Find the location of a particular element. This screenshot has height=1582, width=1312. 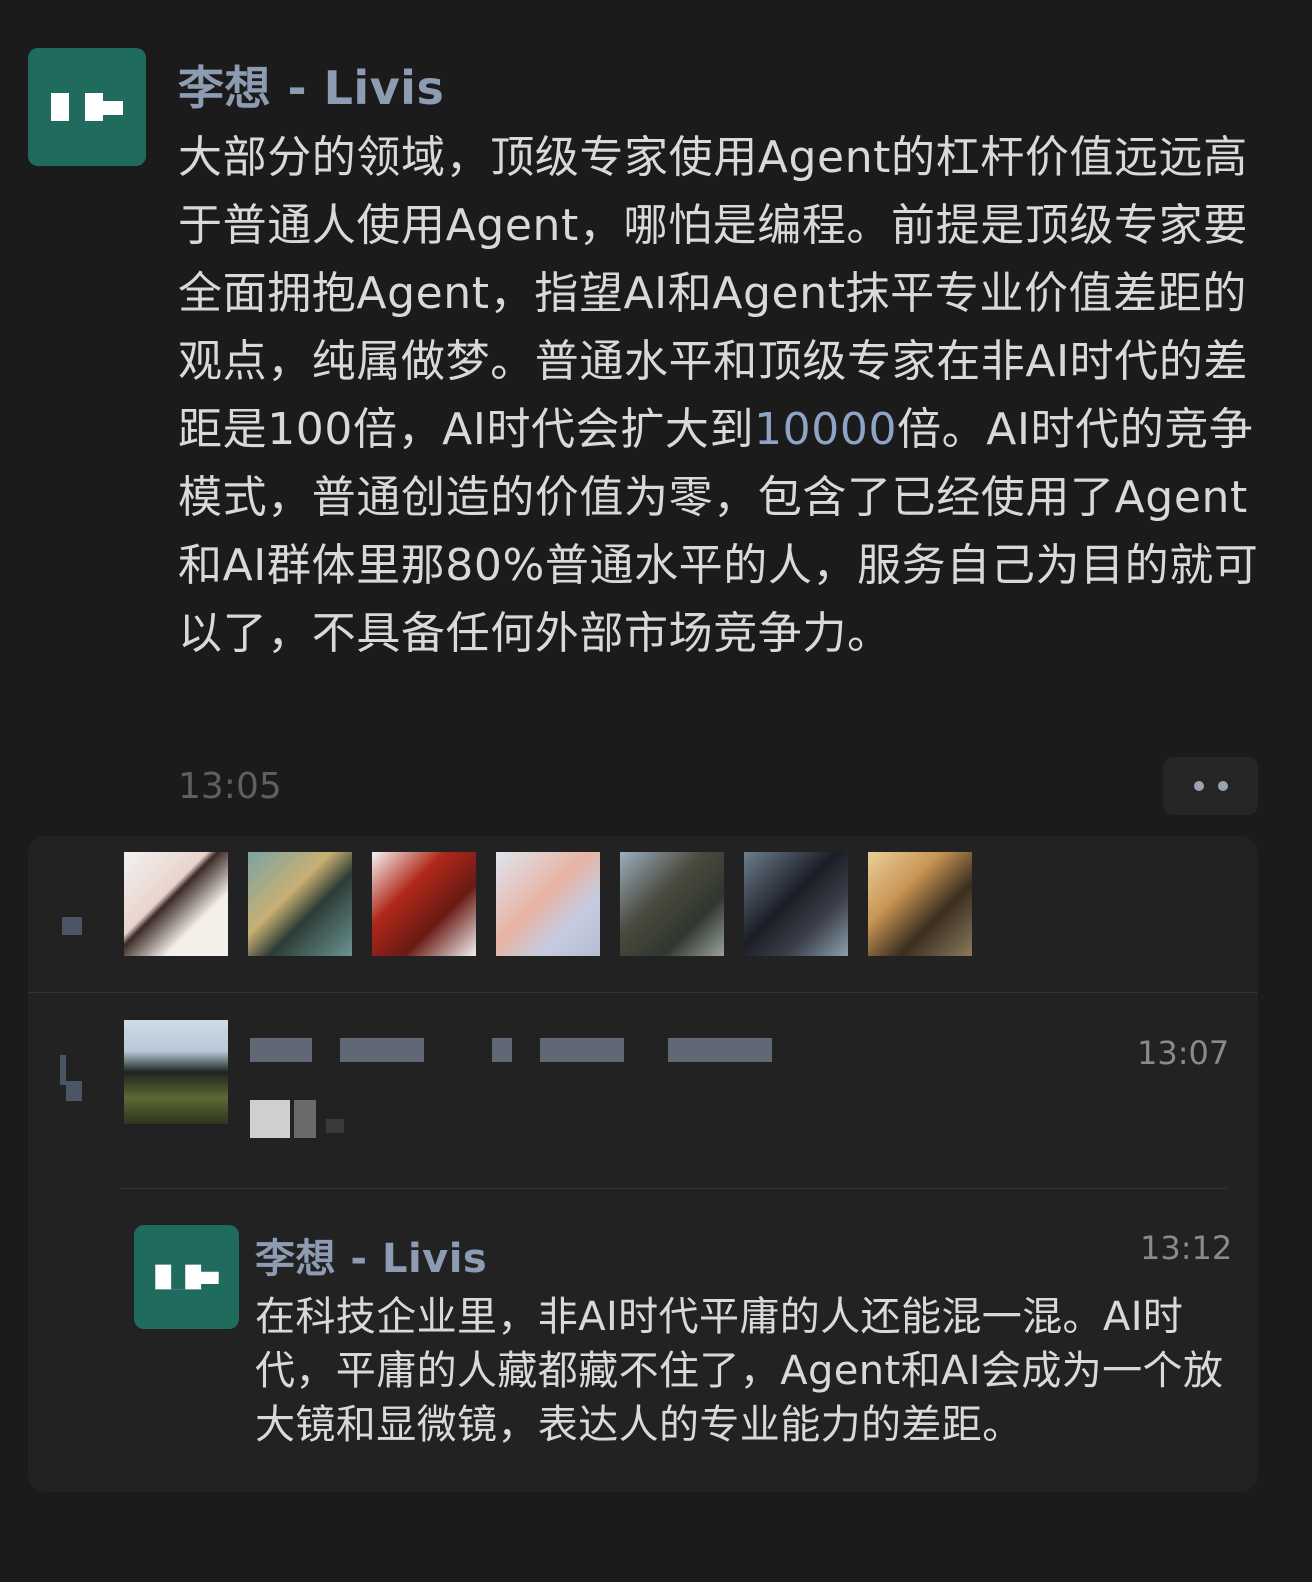

likes-comments-divider is located at coordinates (643, 992).